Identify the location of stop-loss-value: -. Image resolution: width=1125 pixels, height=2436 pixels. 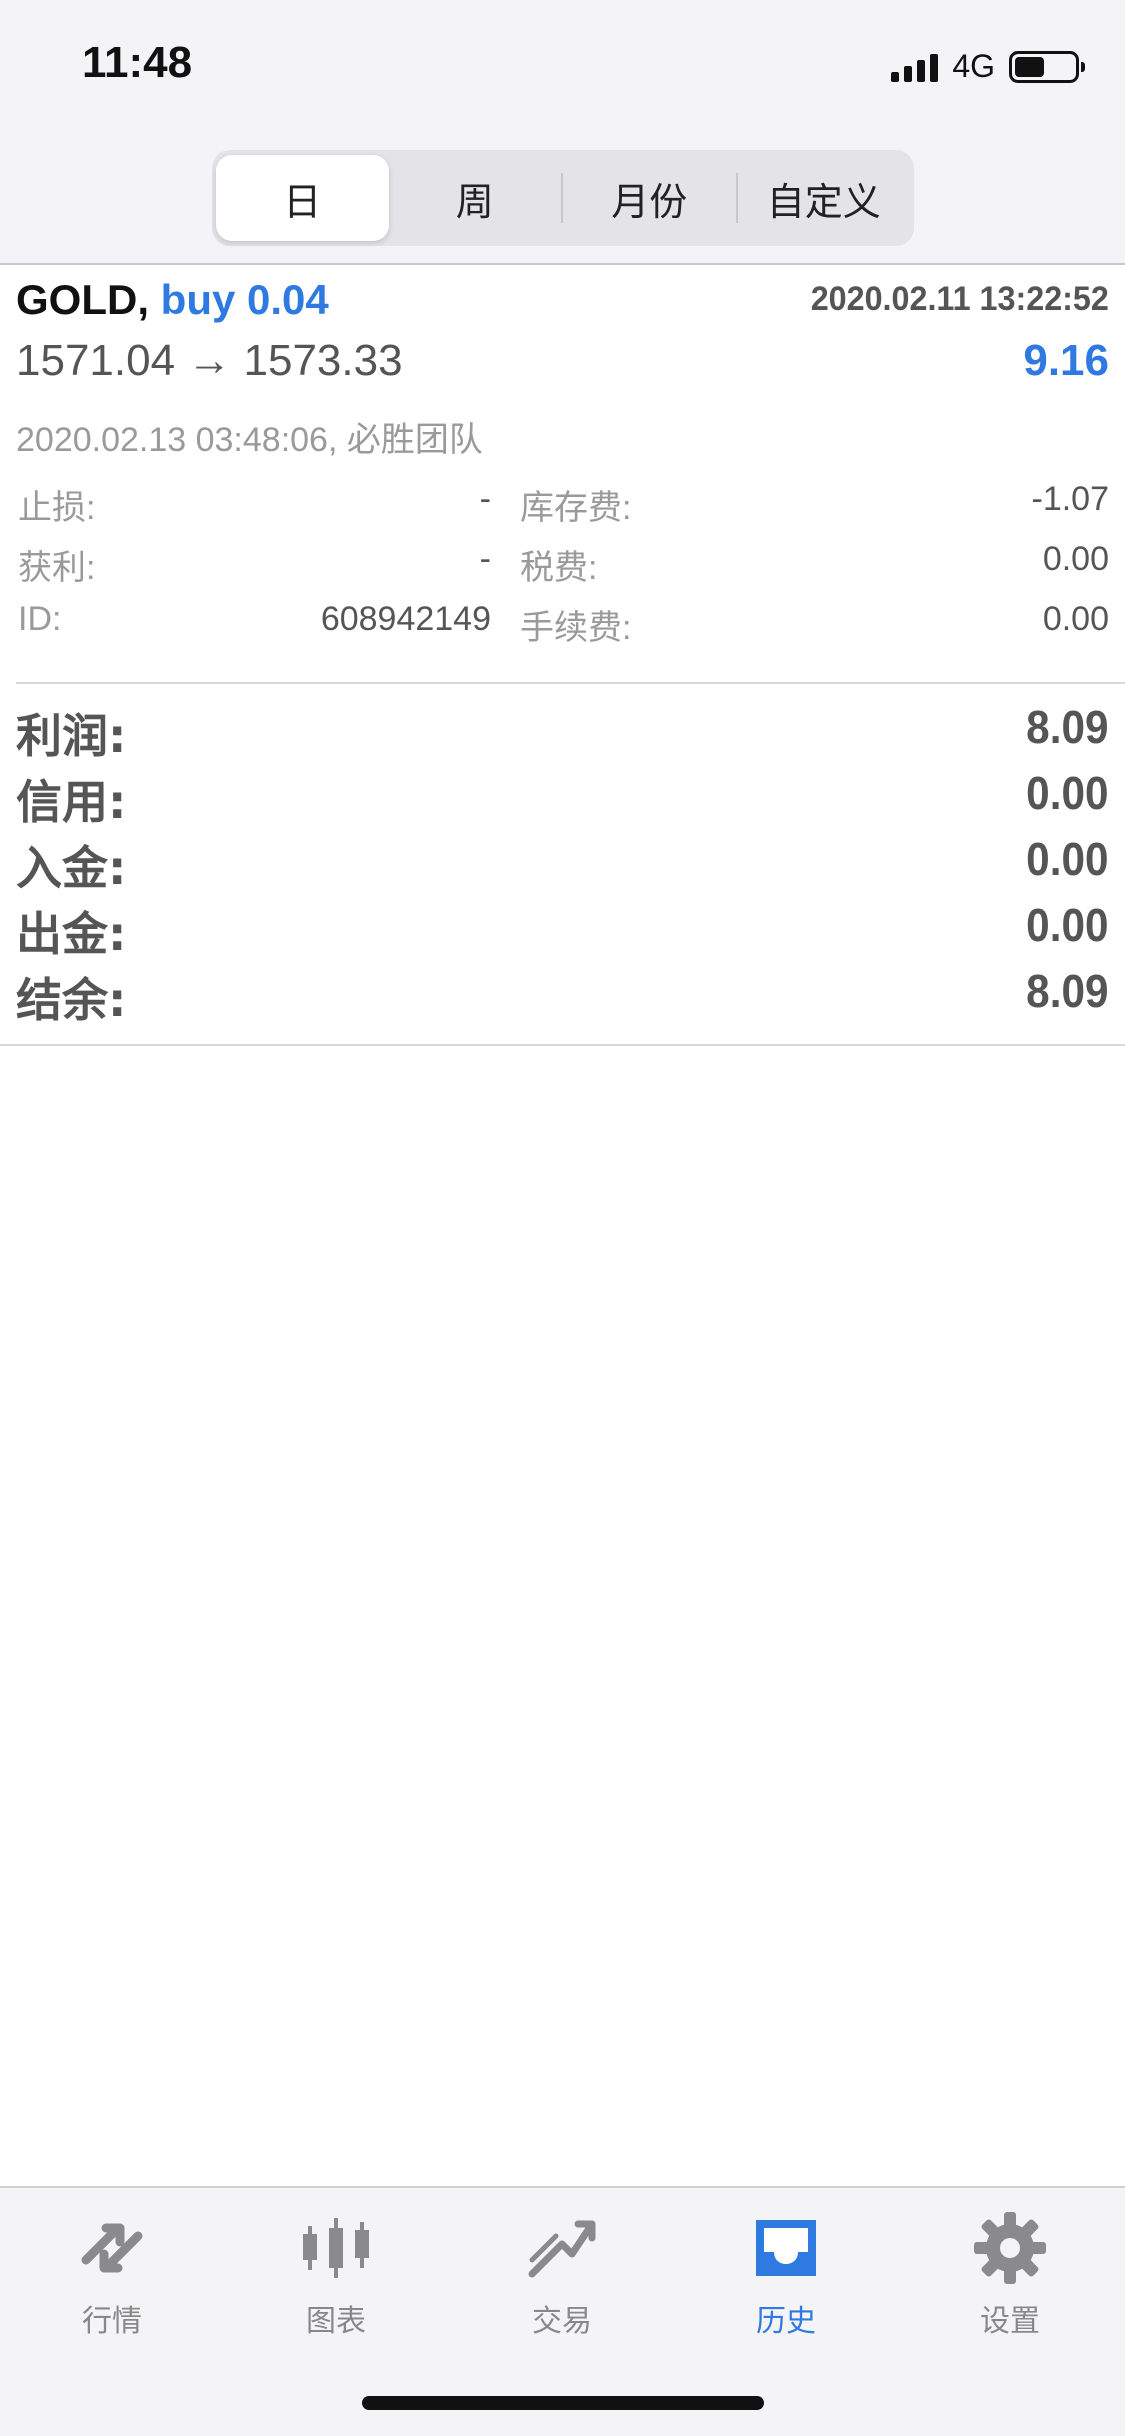
(485, 499).